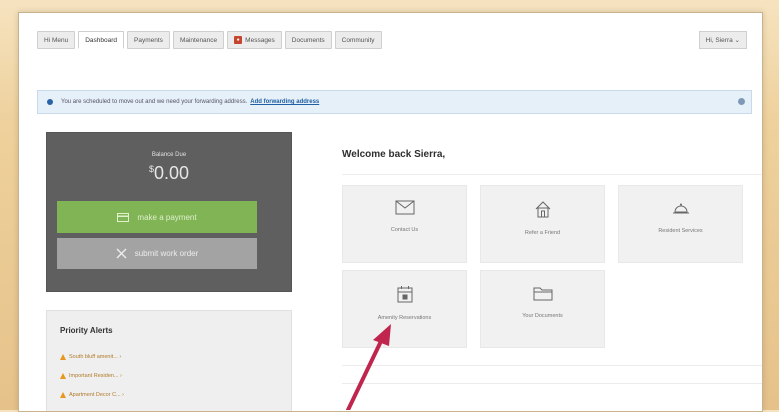 This screenshot has height=412, width=779. Describe the element at coordinates (368, 367) in the screenshot. I see `annotation-arrow` at that location.